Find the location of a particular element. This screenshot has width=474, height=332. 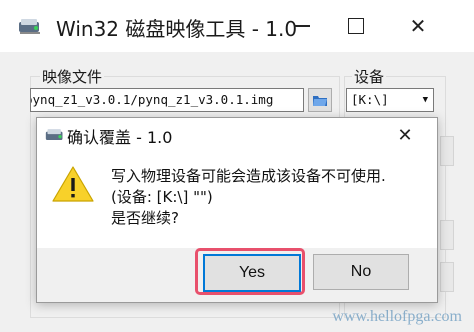

browse-button is located at coordinates (320, 100).